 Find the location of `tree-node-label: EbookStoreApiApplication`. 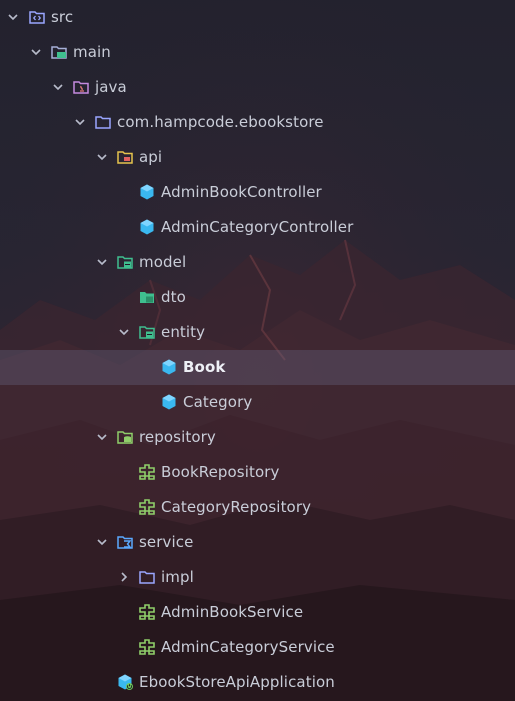

tree-node-label: EbookStoreApiApplication is located at coordinates (237, 682).